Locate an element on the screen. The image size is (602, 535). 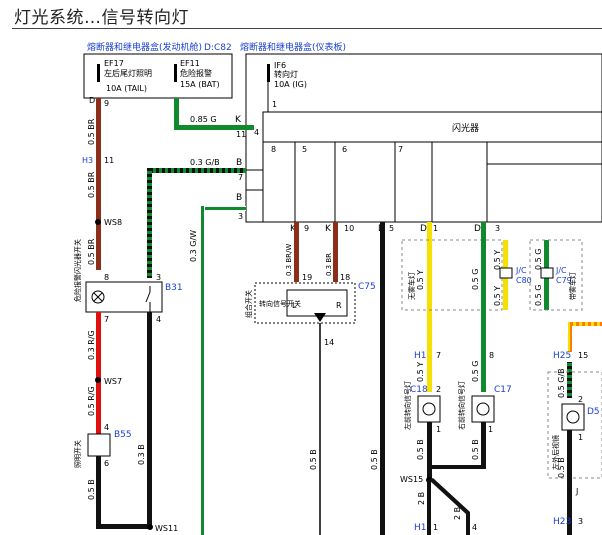
splice-ws8-dot is located at coordinates (98, 222).